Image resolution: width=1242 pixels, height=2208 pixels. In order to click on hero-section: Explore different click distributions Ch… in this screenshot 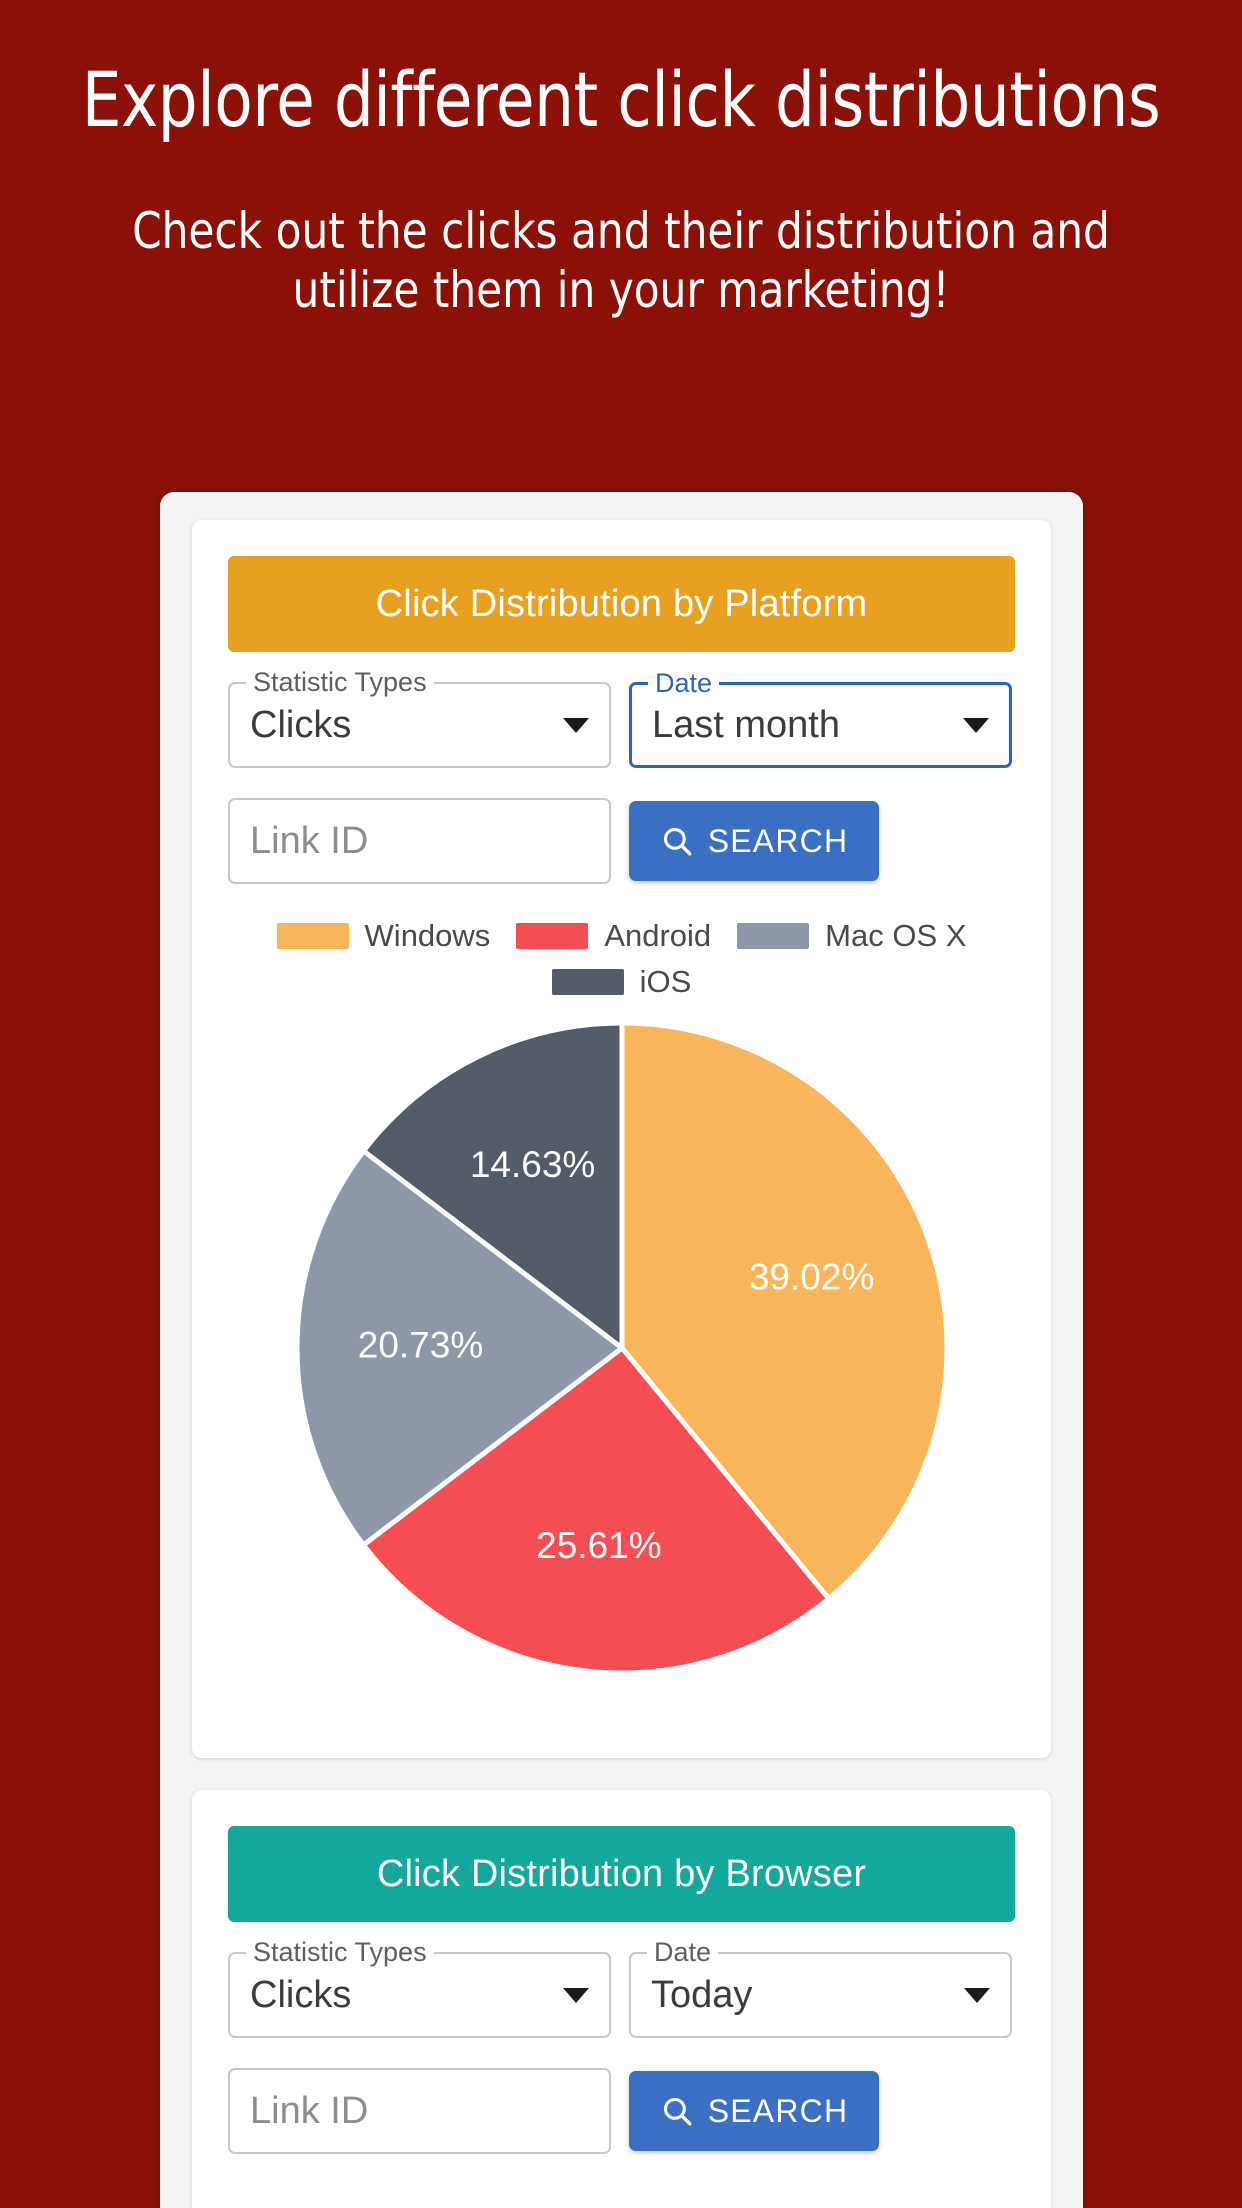, I will do `click(621, 160)`.